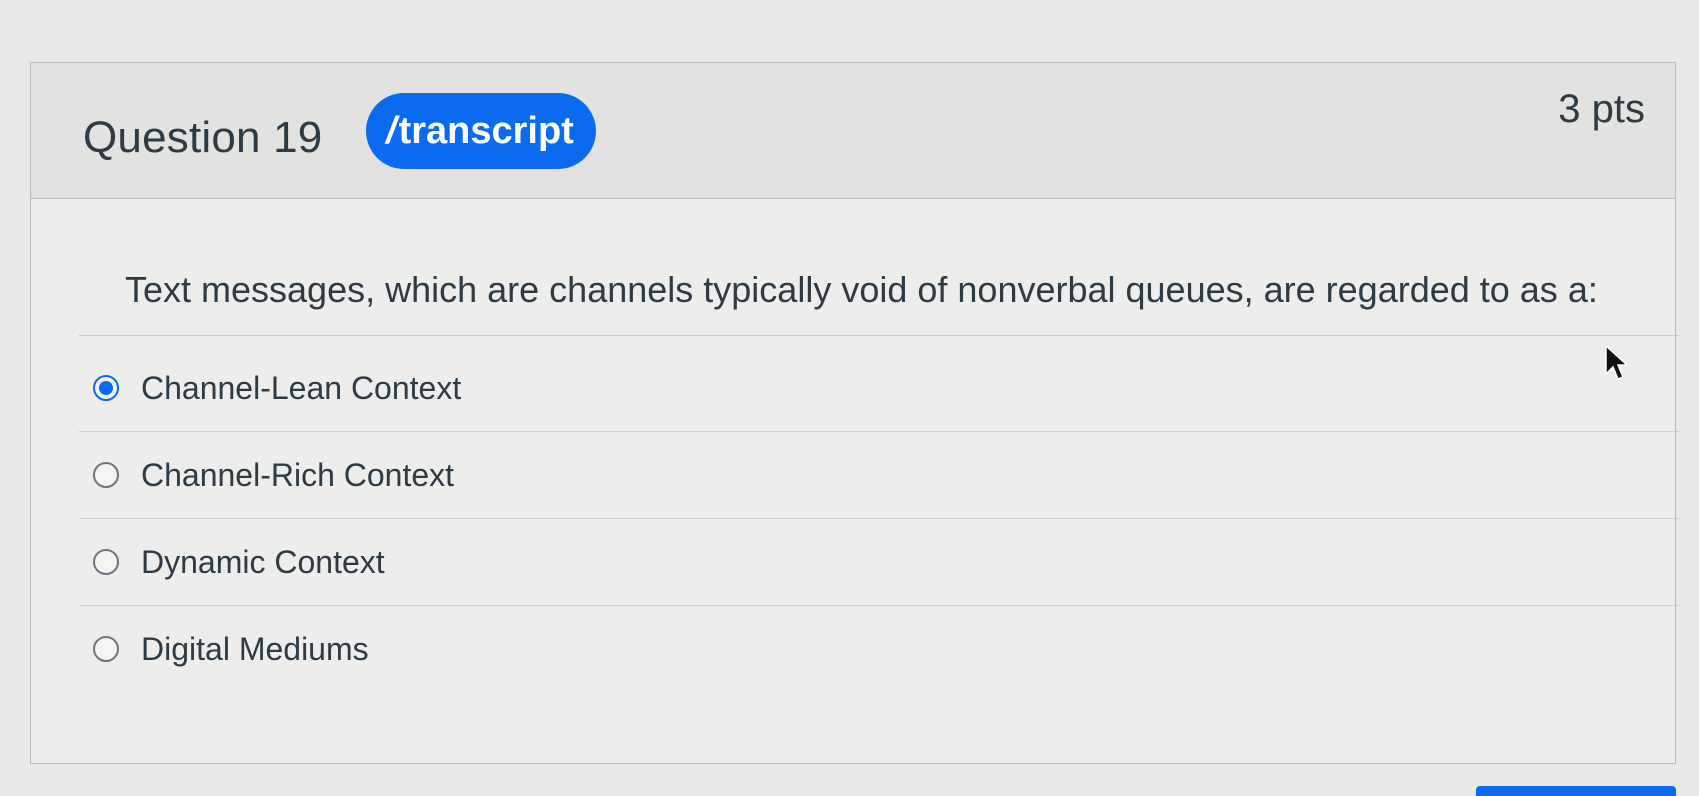 Image resolution: width=1699 pixels, height=796 pixels. Describe the element at coordinates (255, 648) in the screenshot. I see `answer-label: Digital Mediums` at that location.